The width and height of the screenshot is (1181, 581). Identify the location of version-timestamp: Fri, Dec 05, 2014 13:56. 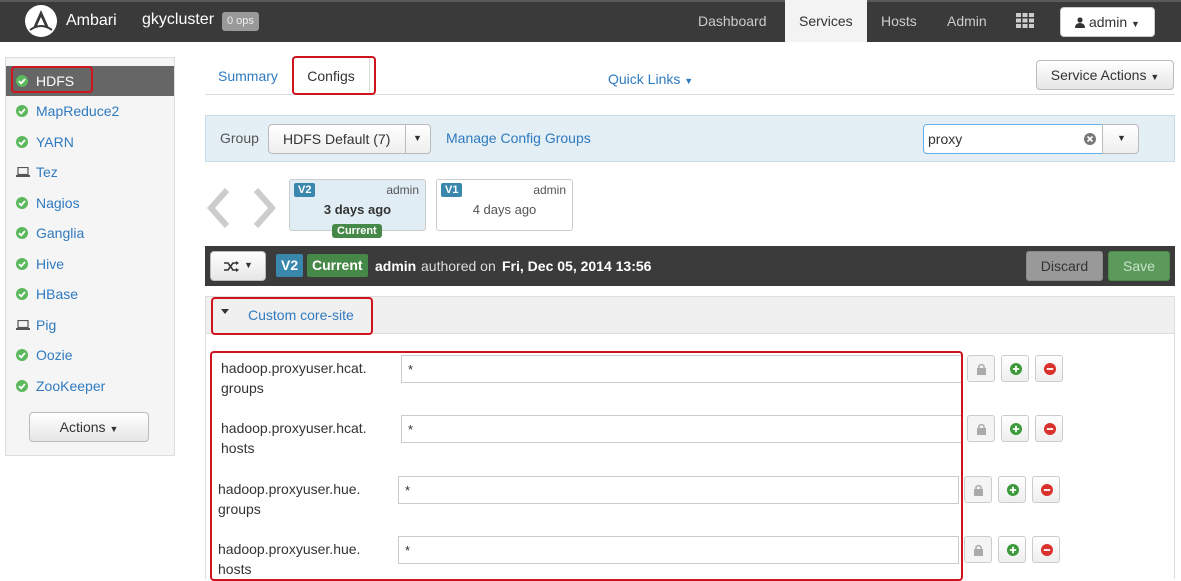
(577, 266).